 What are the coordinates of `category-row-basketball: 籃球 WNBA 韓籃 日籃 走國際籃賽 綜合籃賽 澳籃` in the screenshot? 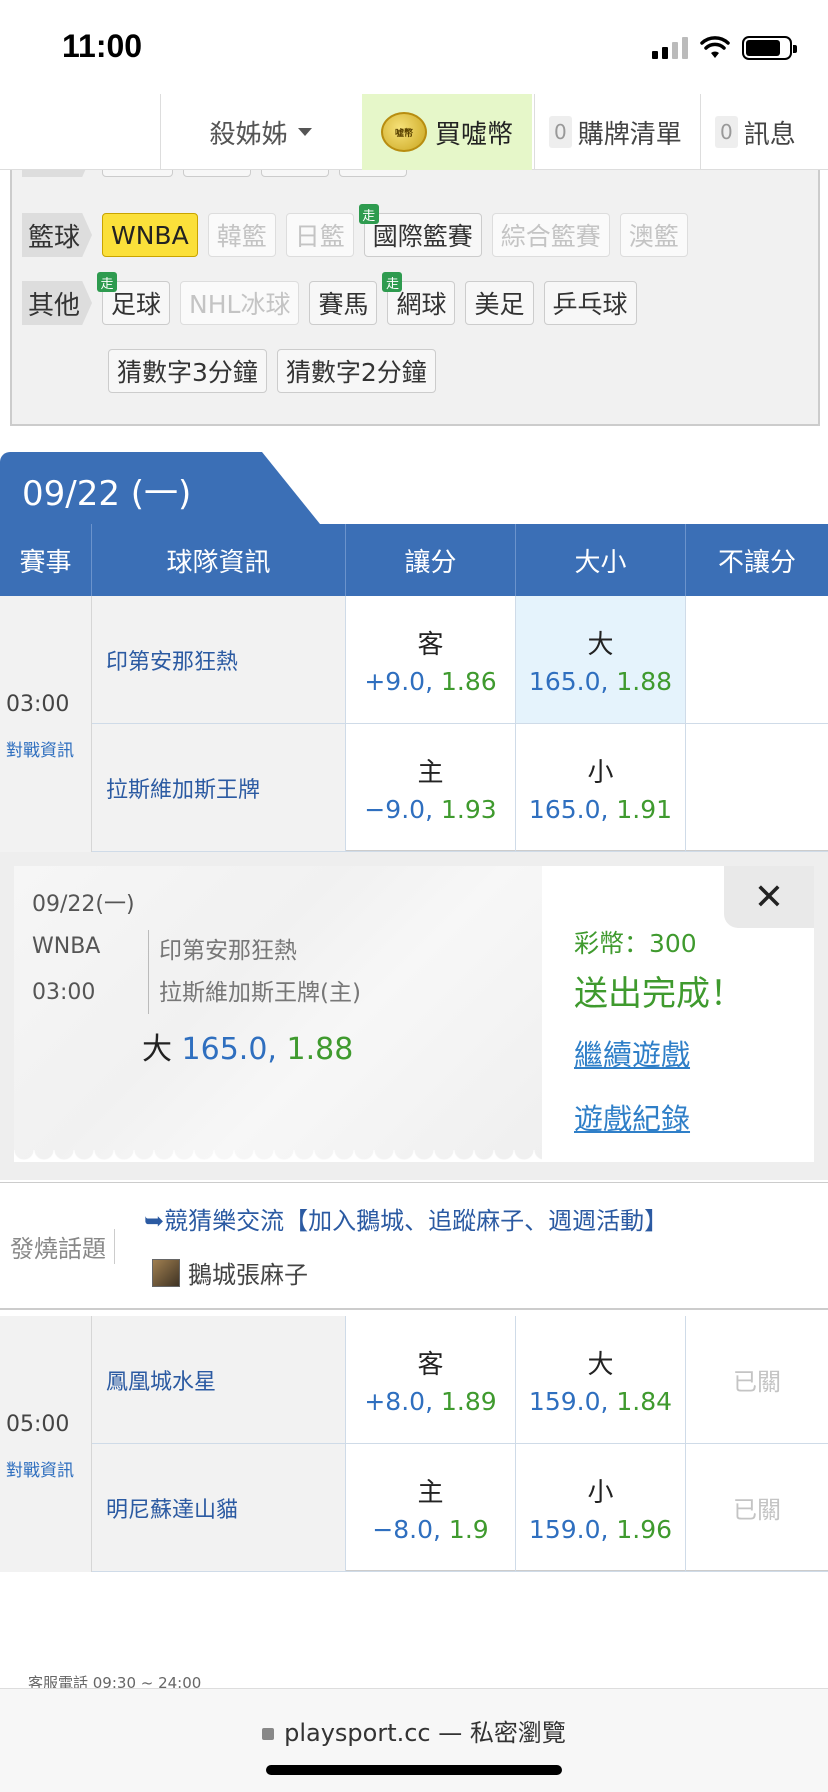 It's located at (355, 231).